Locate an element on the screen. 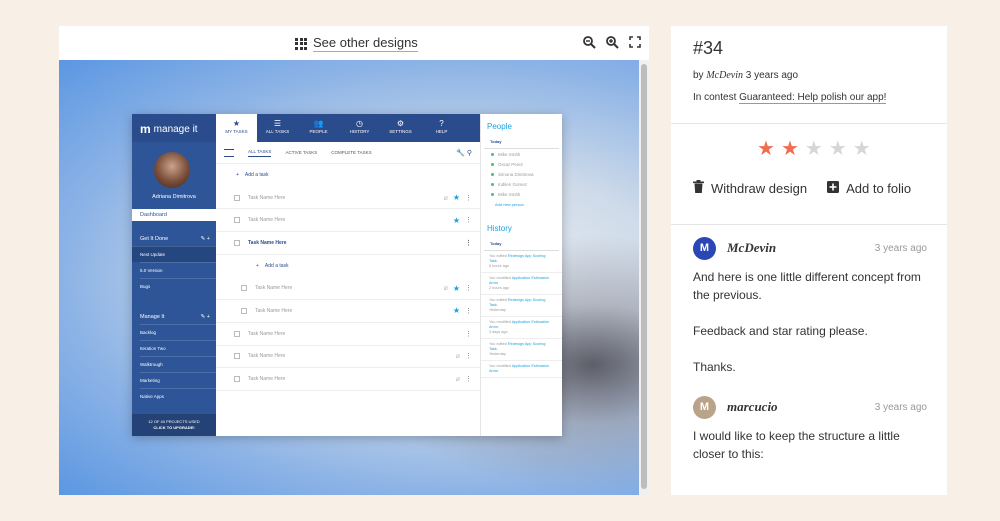  zoom-out-icon is located at coordinates (589, 42).